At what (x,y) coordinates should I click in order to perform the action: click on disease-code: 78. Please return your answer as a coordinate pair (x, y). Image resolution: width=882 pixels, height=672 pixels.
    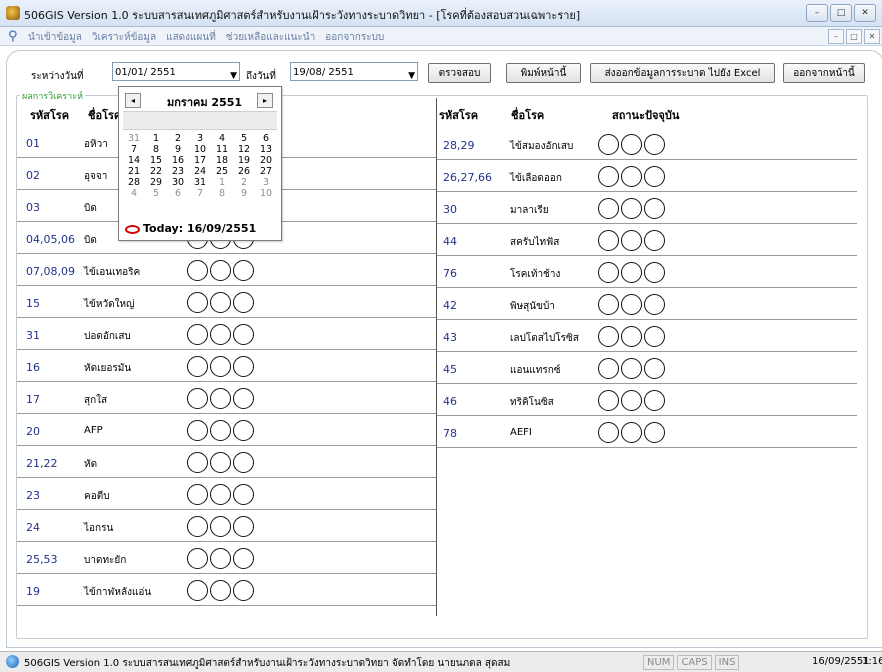
    Looking at the image, I should click on (450, 433).